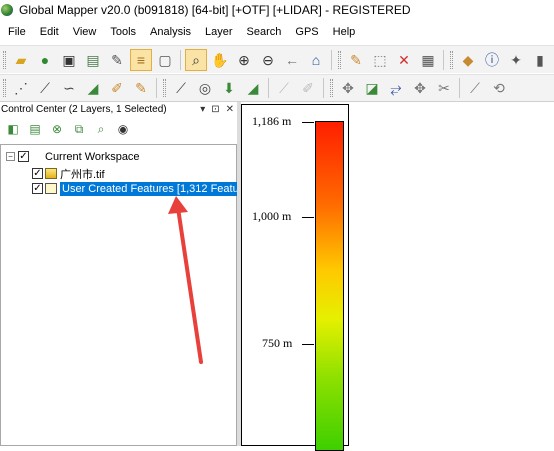 This screenshot has height=451, width=554. What do you see at coordinates (92, 156) in the screenshot?
I see `workspace-label: Current Workspace` at bounding box center [92, 156].